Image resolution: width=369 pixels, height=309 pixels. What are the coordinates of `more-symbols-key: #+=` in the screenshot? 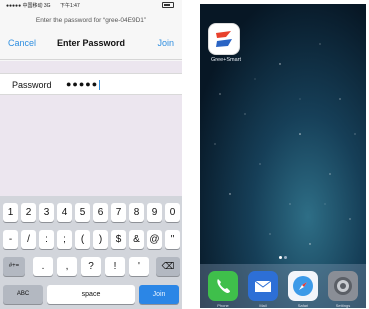 It's located at (14, 266).